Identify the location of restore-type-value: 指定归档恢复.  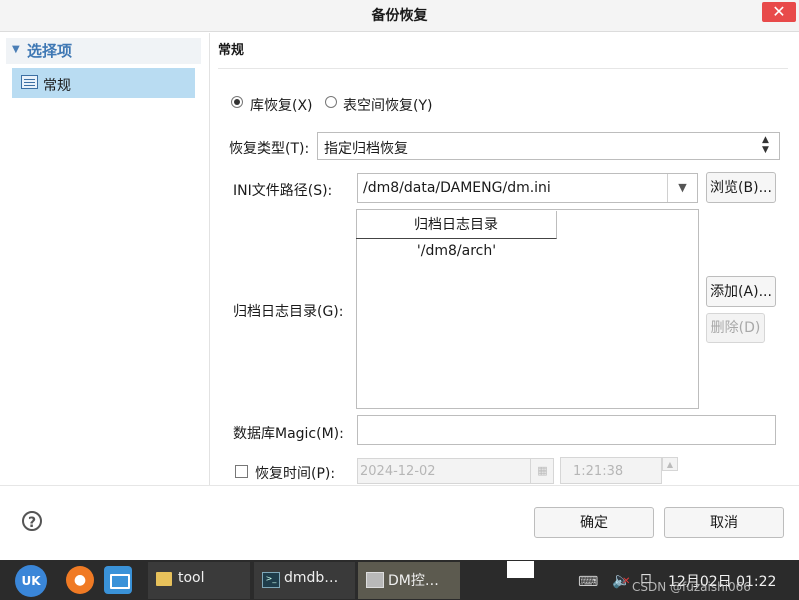
(366, 149).